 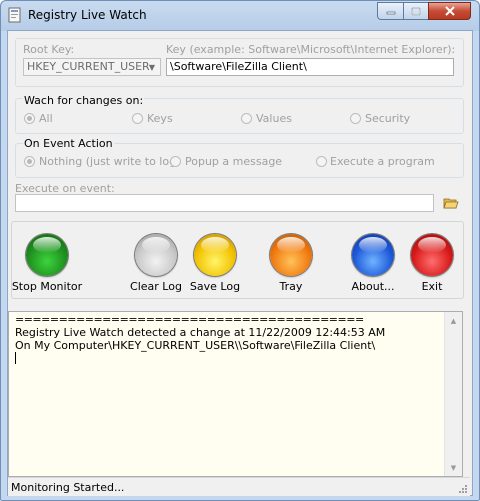 What do you see at coordinates (160, 118) in the screenshot?
I see `watch-keys-label: Keys` at bounding box center [160, 118].